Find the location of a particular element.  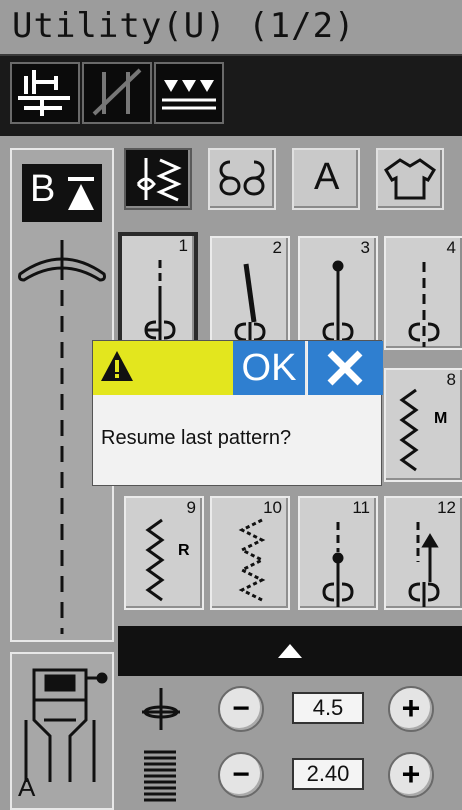

width-increase-button: + is located at coordinates (411, 709).